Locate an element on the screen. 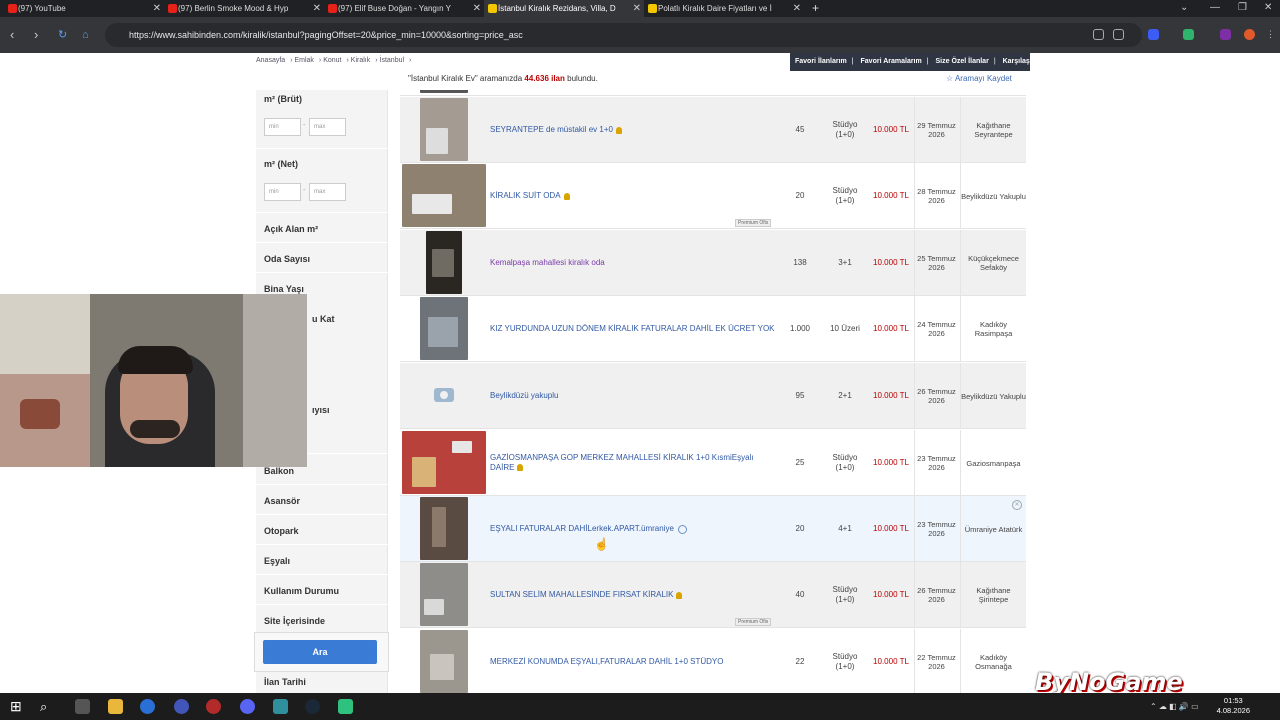 This screenshot has width=1280, height=720. new-tab-button: + is located at coordinates (818, 8).